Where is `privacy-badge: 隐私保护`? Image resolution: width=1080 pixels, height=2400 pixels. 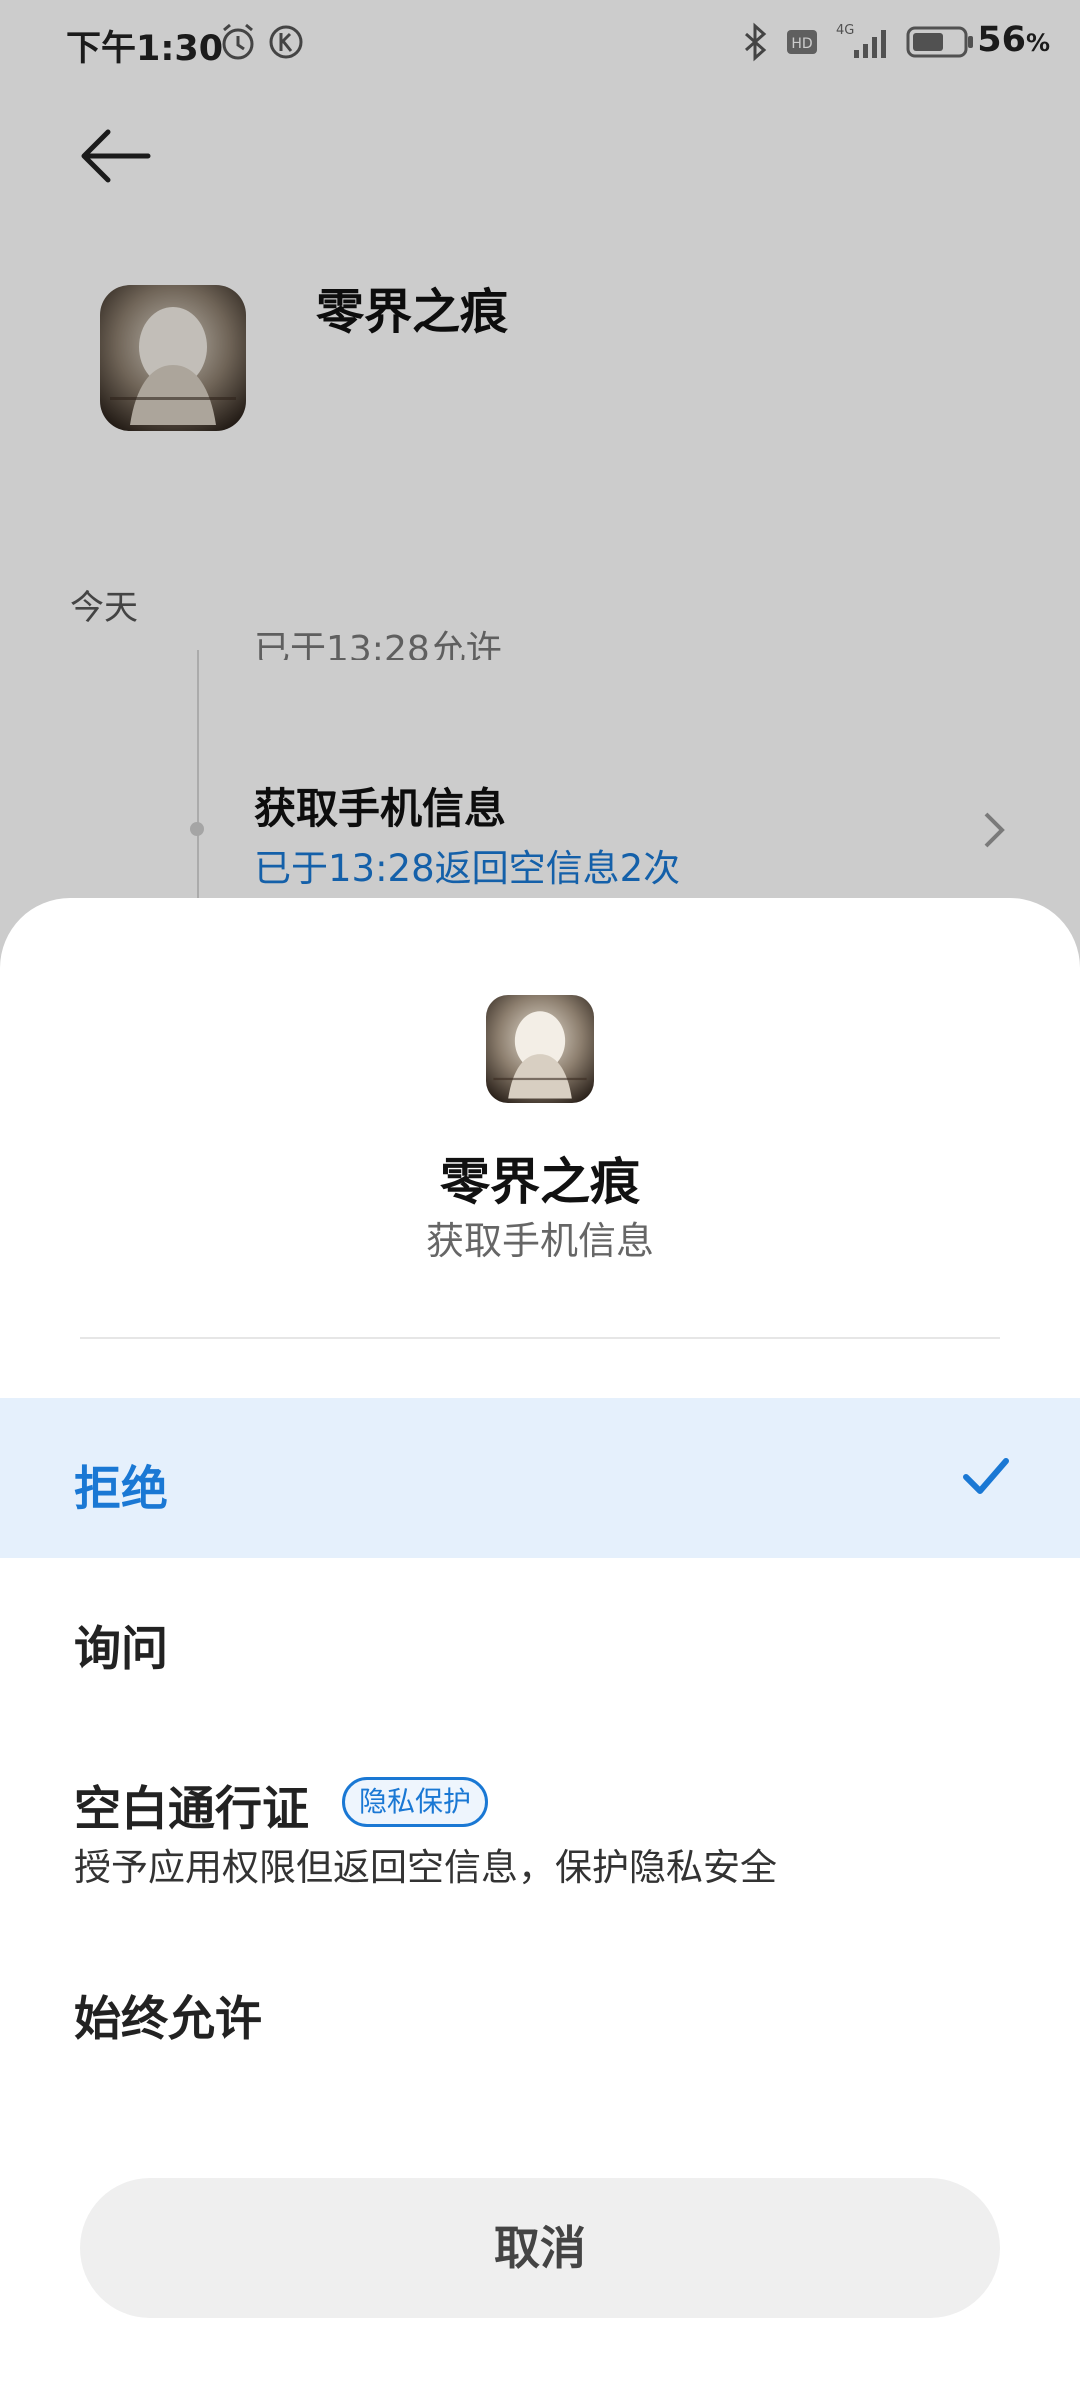 privacy-badge: 隐私保护 is located at coordinates (415, 1802).